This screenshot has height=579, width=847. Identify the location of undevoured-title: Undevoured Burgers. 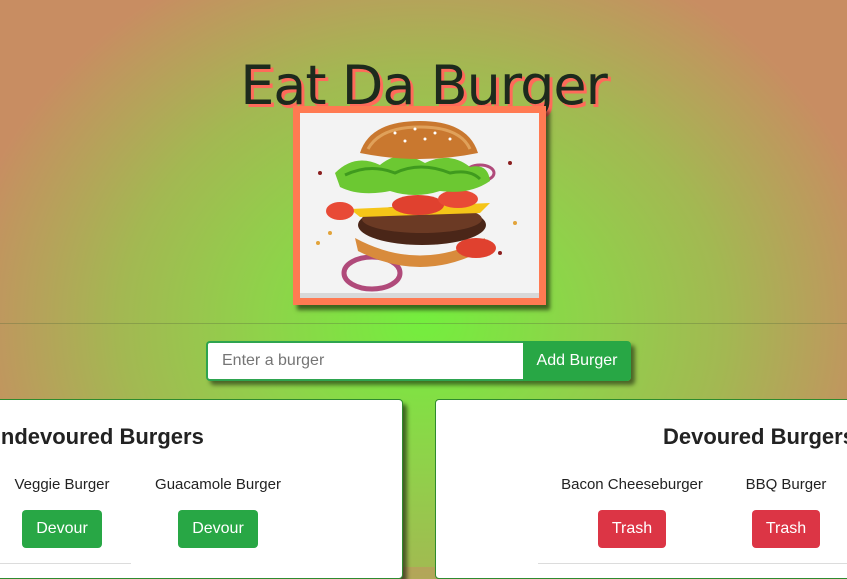
(102, 436).